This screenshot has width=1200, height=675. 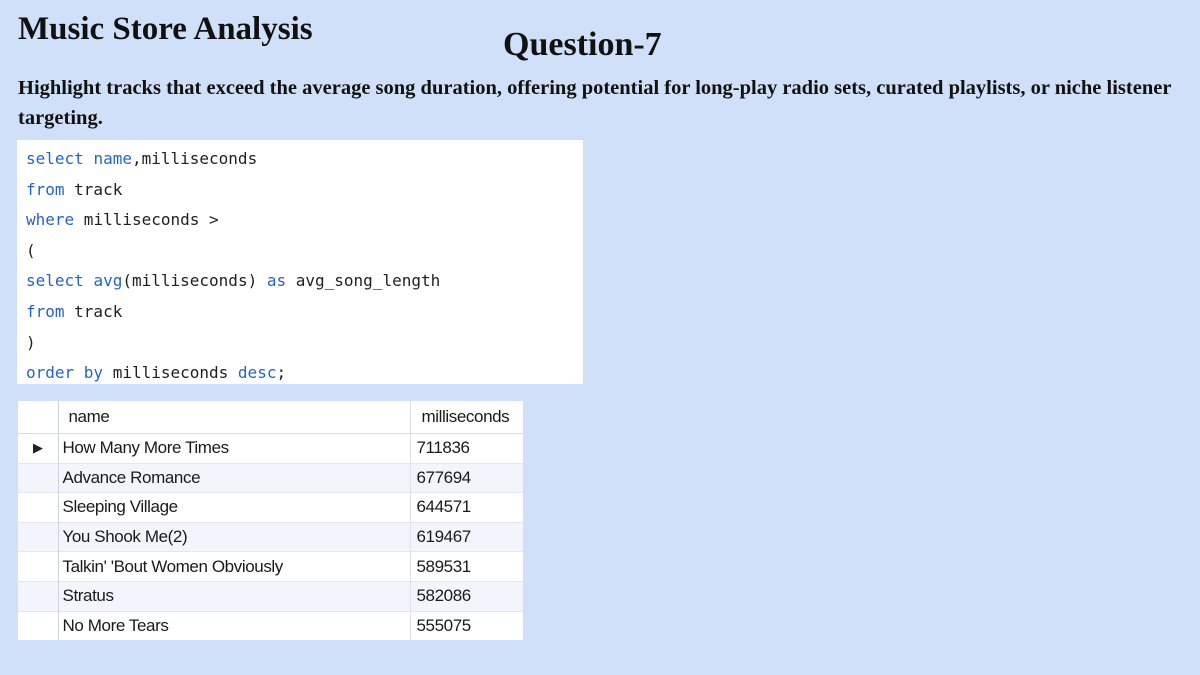 I want to click on table-row: Stratus 582086, so click(x=270, y=596).